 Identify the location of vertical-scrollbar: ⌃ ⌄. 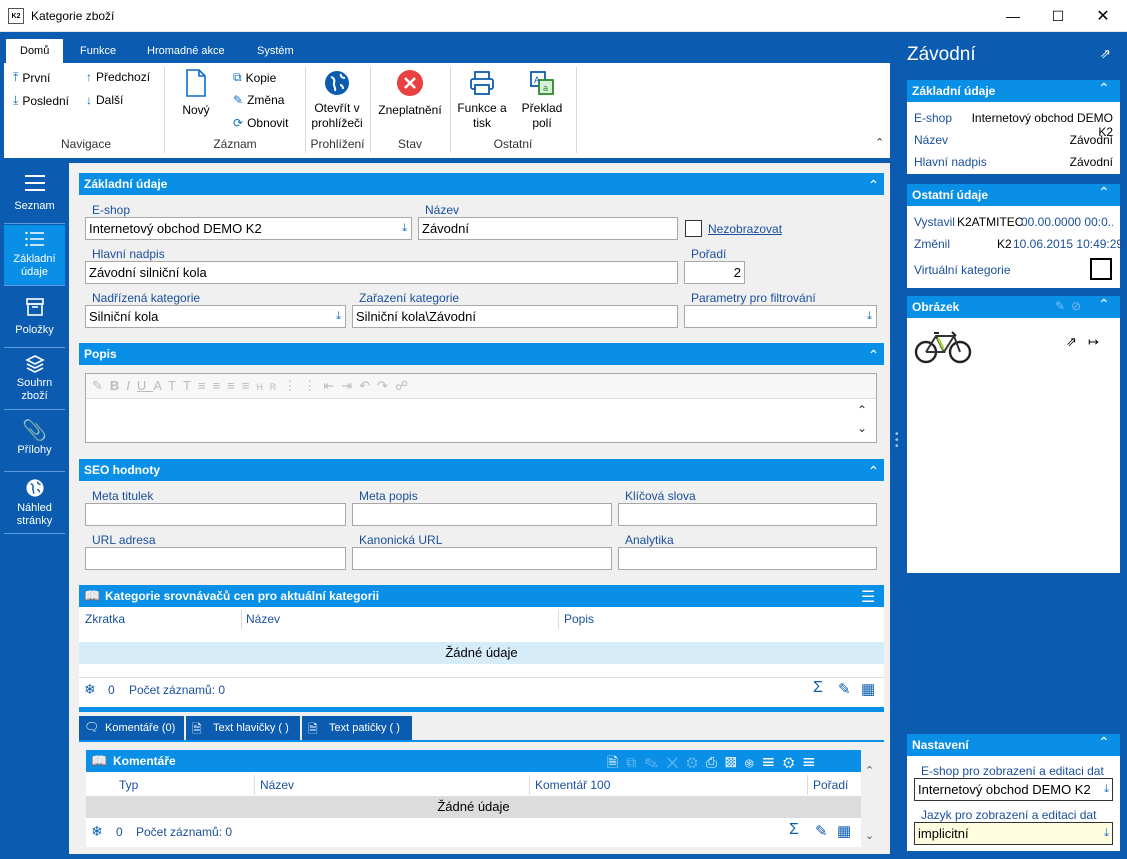
(869, 805).